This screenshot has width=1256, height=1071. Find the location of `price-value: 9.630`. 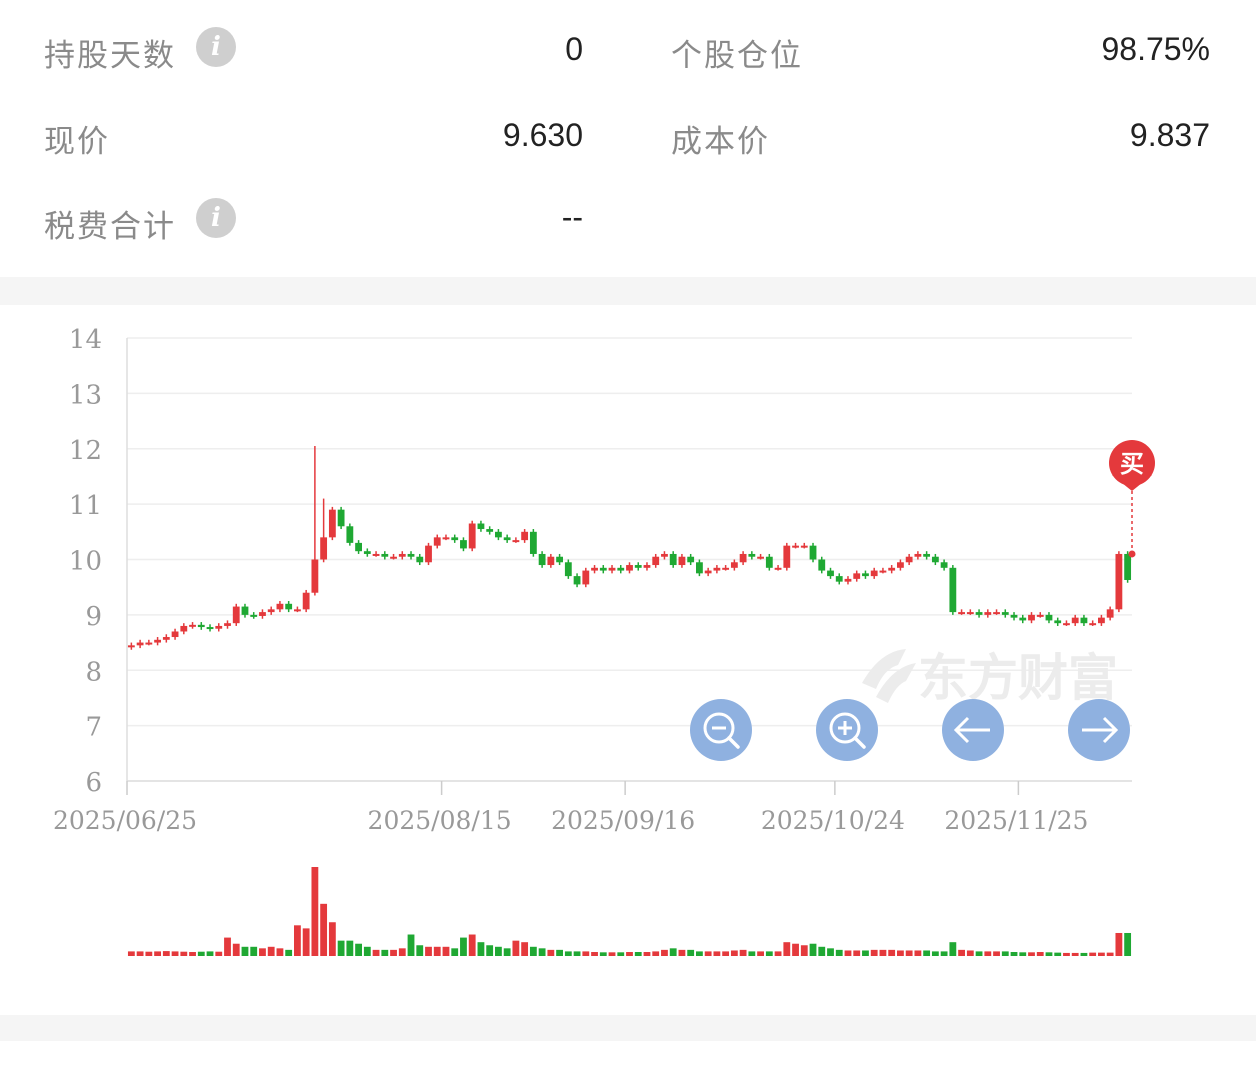

price-value: 9.630 is located at coordinates (542, 135).